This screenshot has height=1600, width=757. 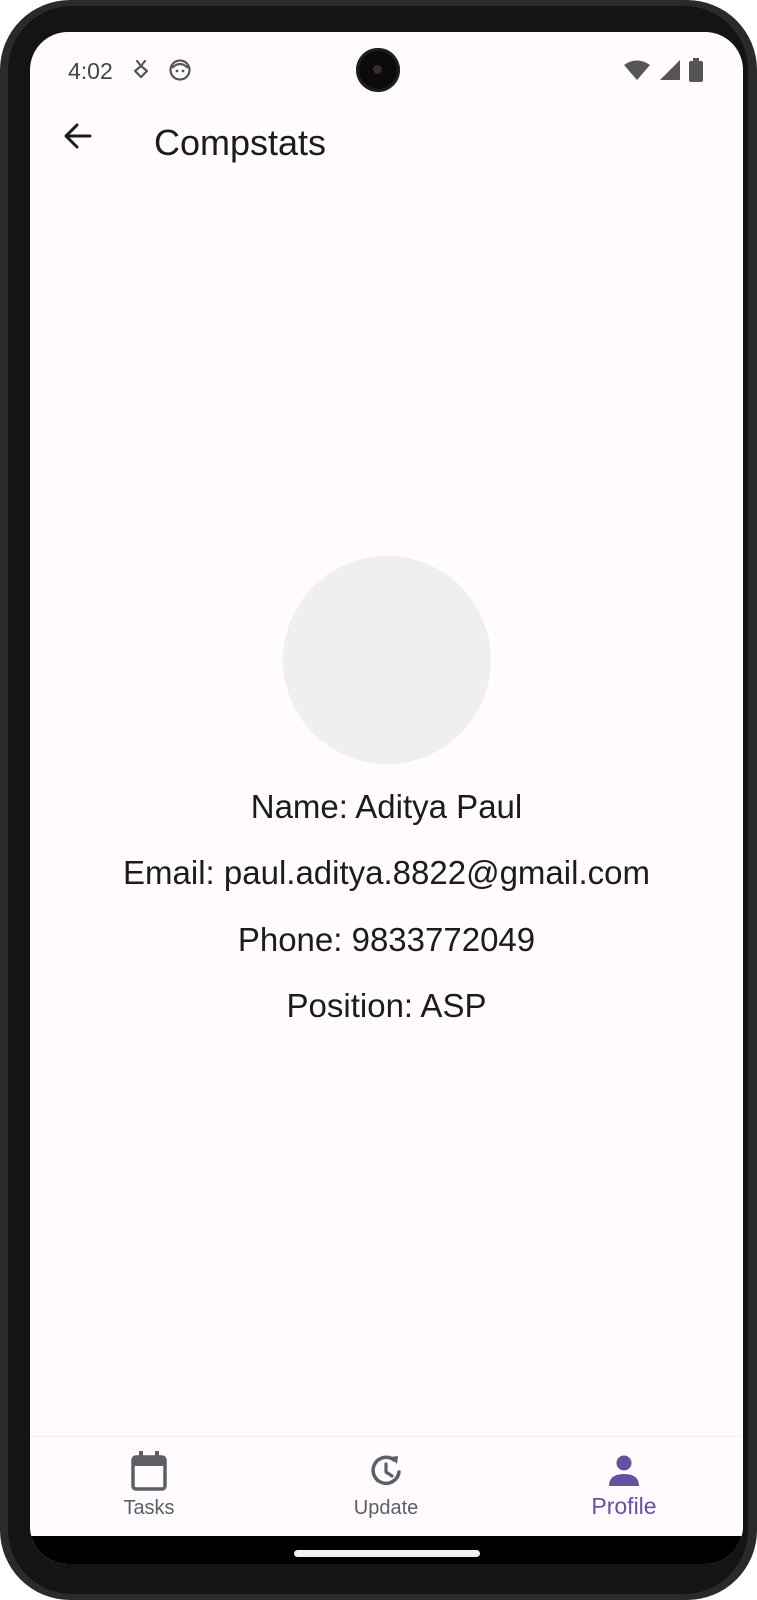 I want to click on status-right-icons, so click(x=663, y=72).